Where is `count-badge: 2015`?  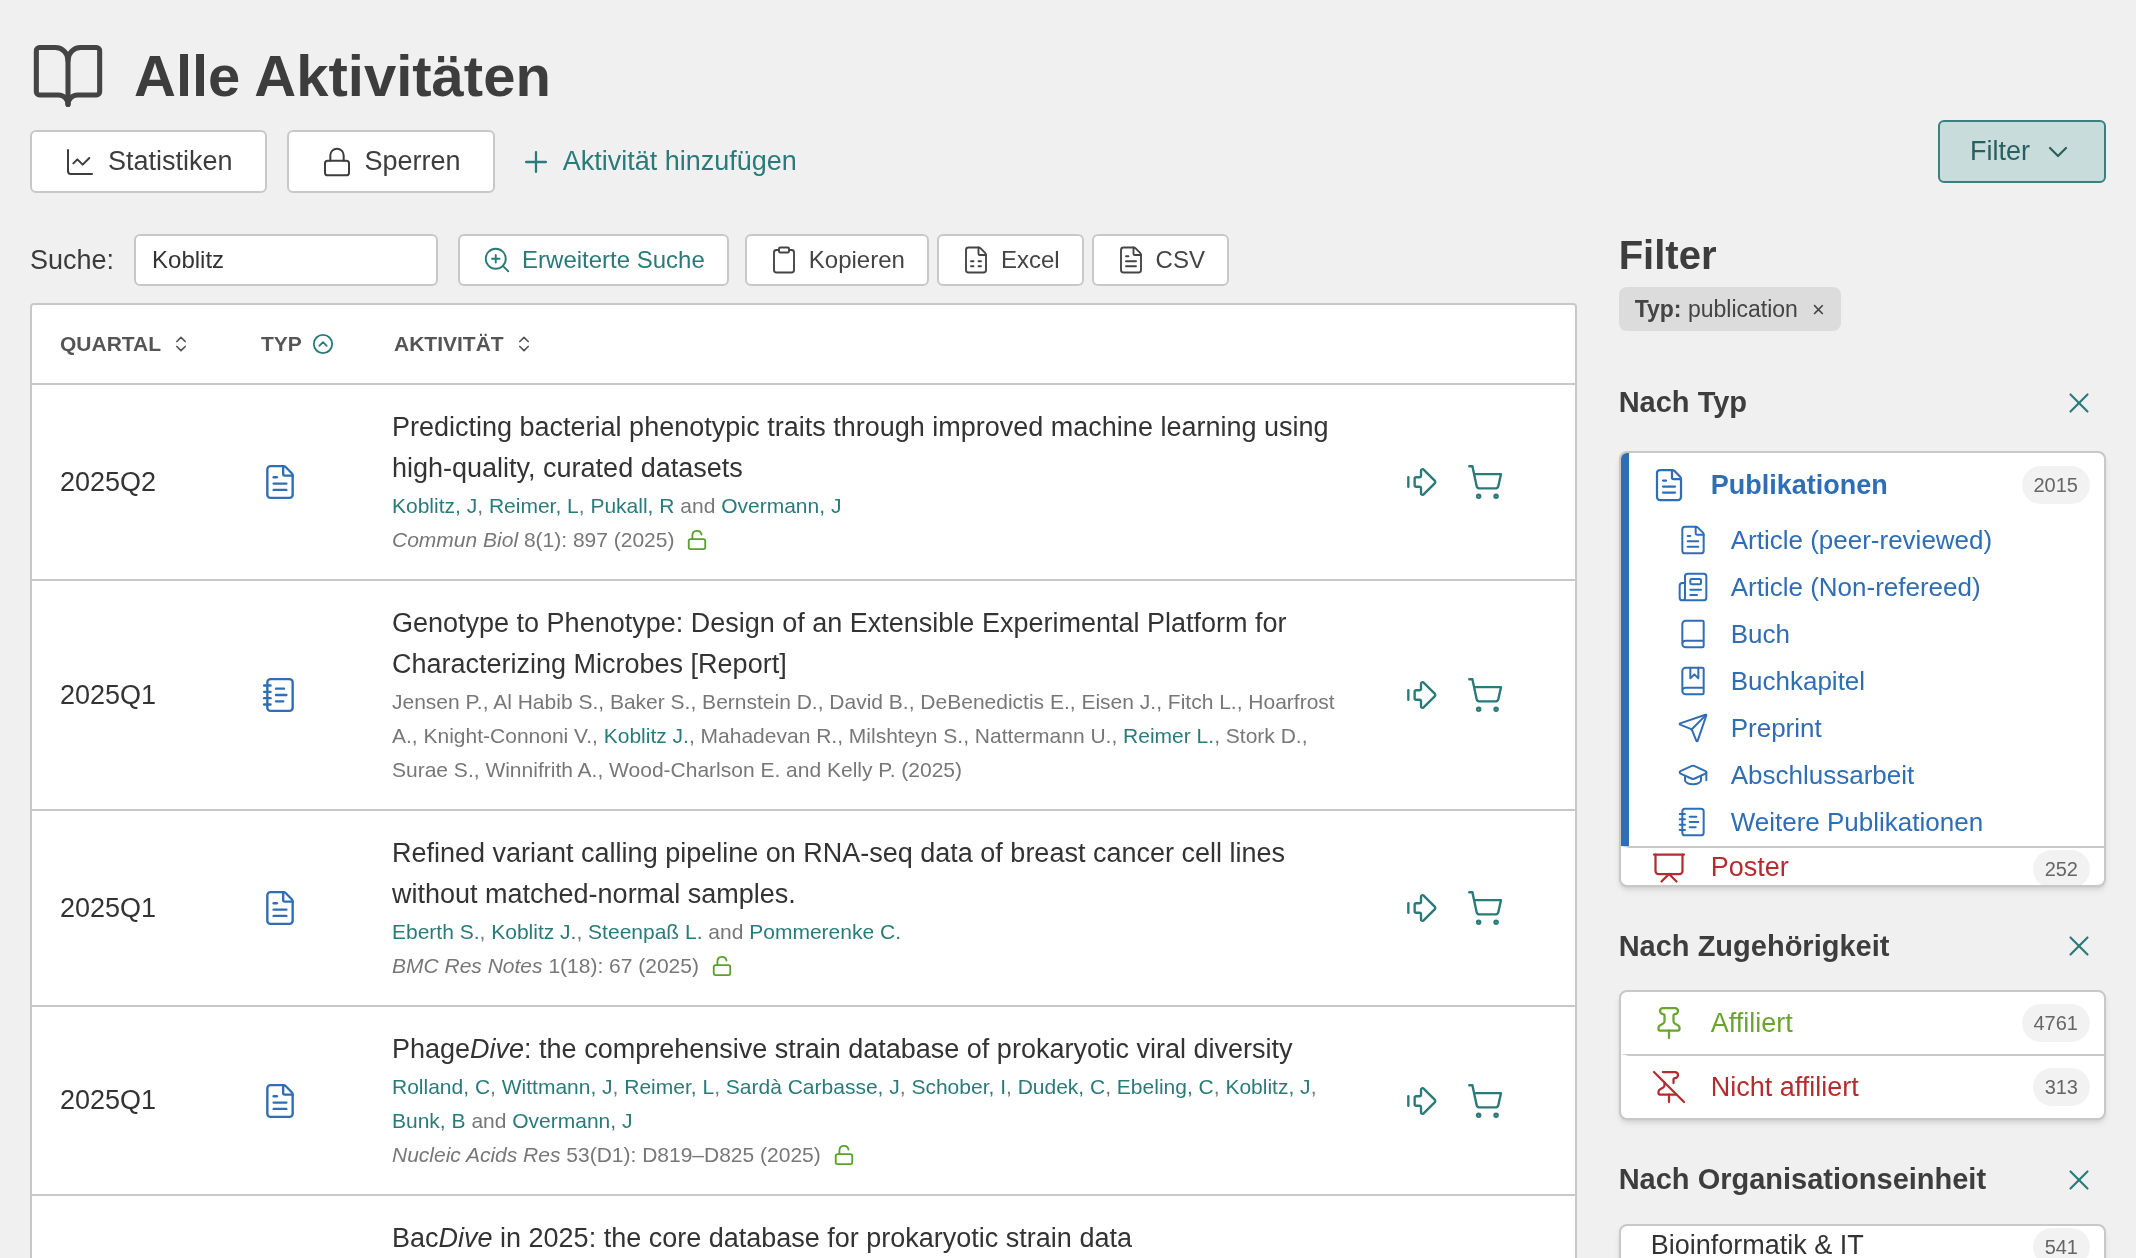 count-badge: 2015 is located at coordinates (2055, 484).